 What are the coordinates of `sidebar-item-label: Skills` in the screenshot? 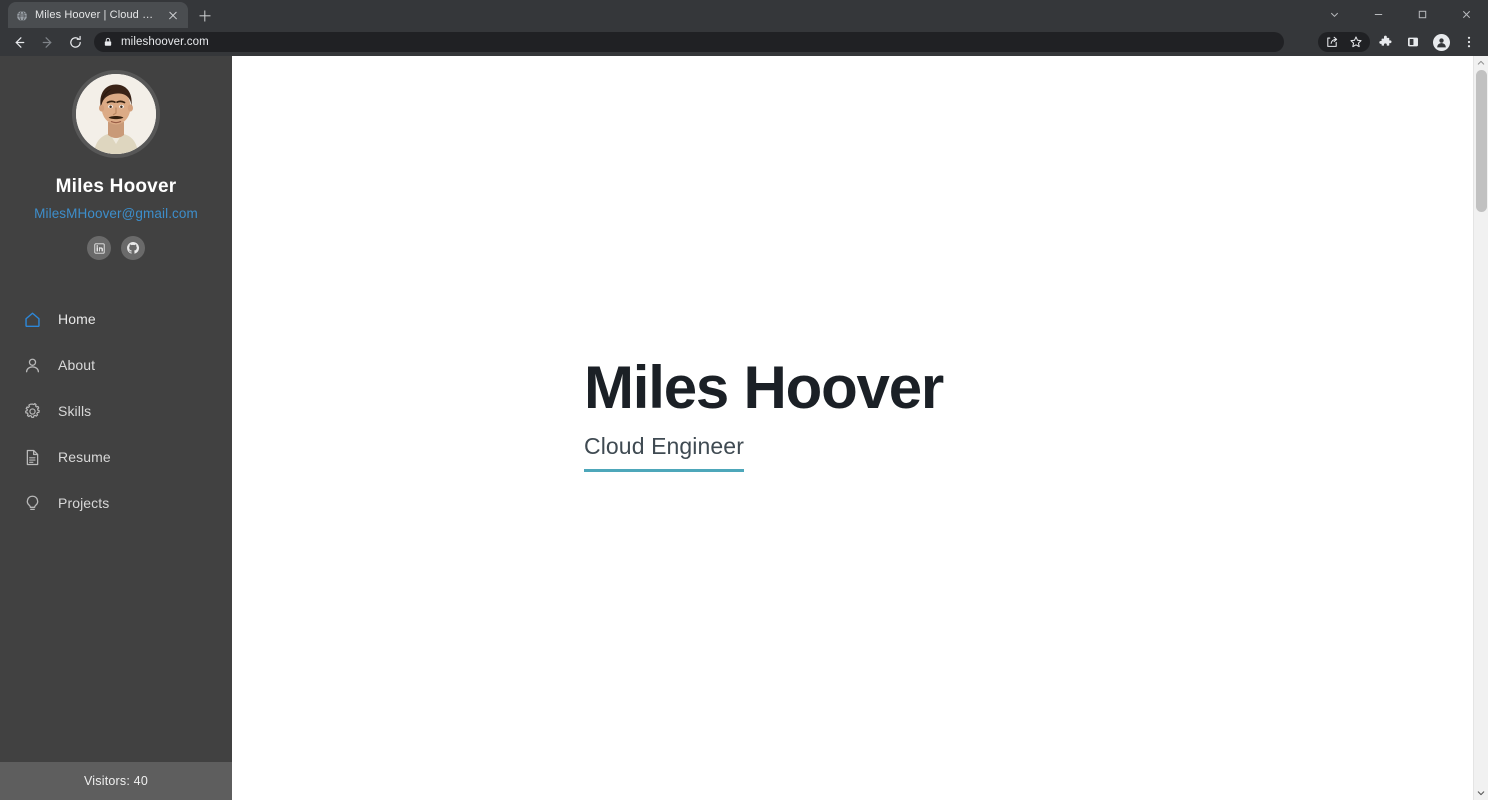 It's located at (75, 411).